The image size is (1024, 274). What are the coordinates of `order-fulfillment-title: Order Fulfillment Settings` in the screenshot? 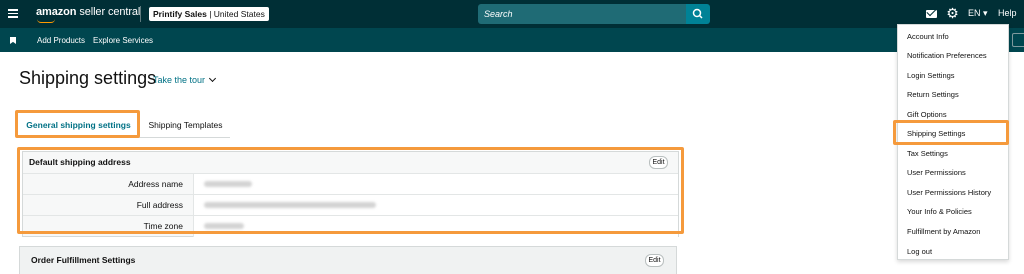 It's located at (83, 260).